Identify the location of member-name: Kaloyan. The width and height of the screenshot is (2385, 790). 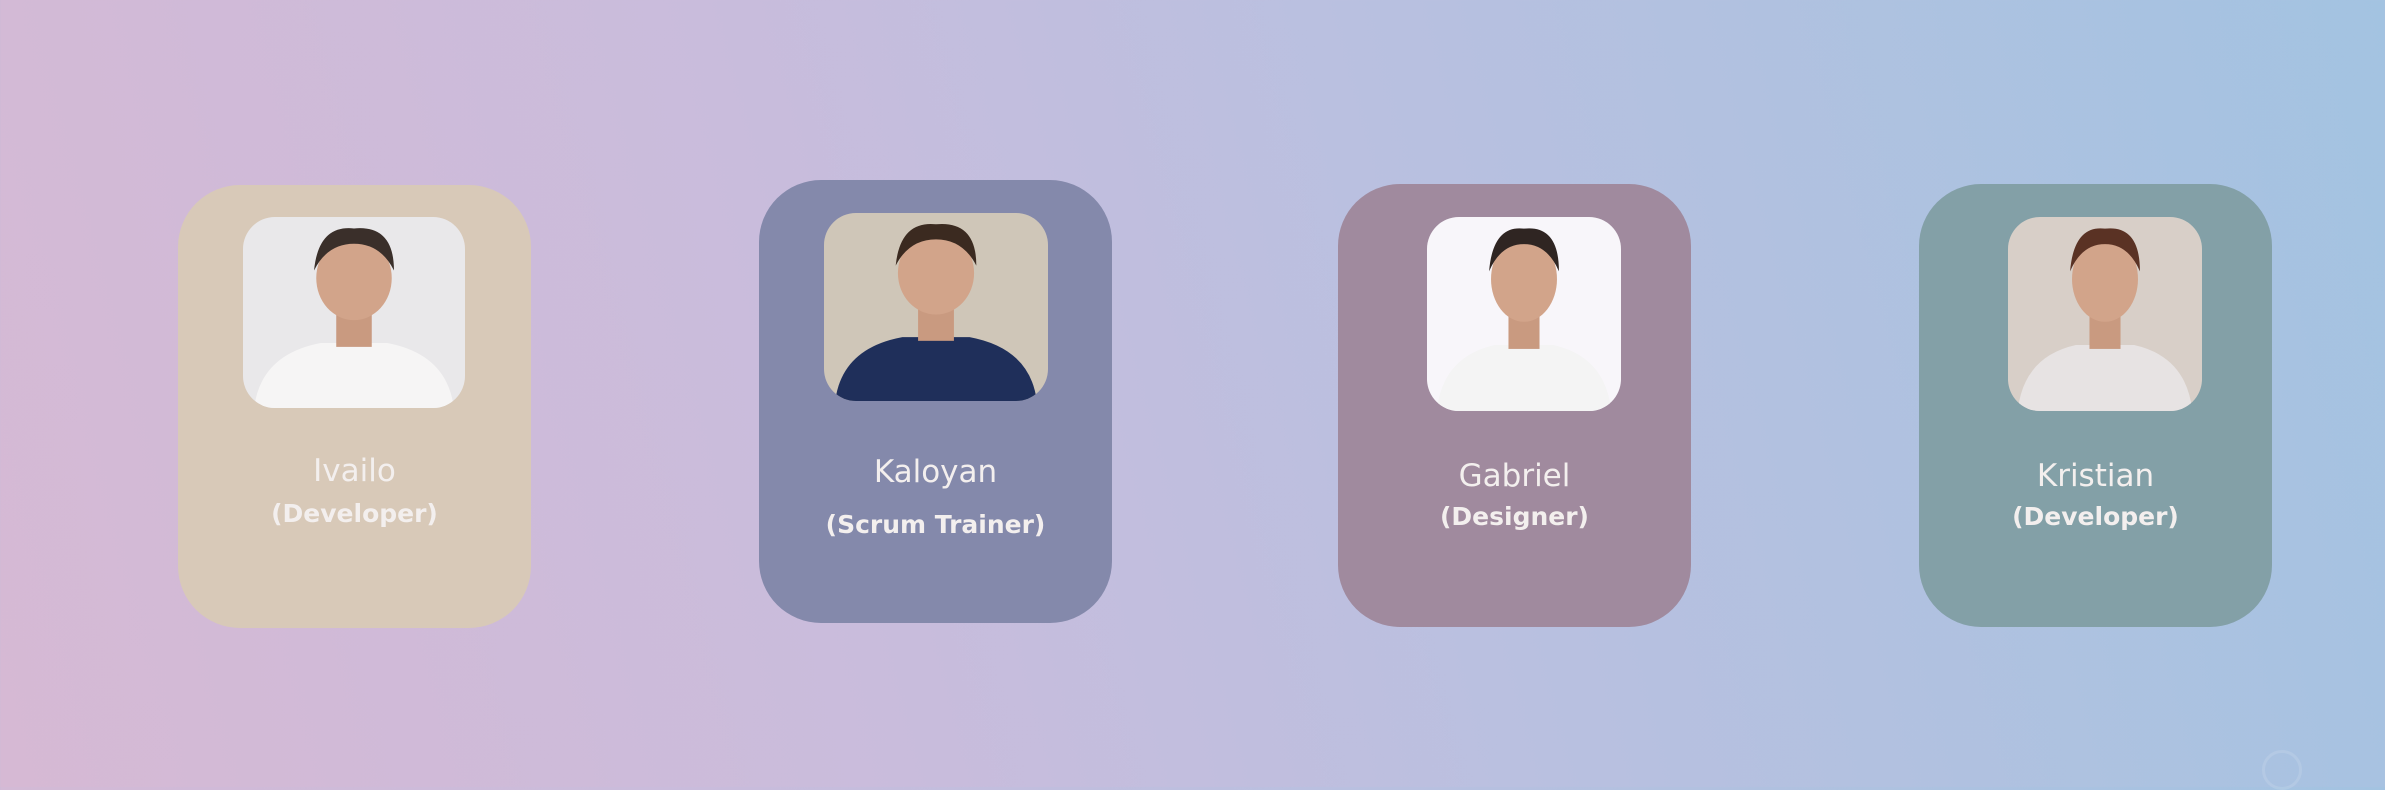
(935, 472).